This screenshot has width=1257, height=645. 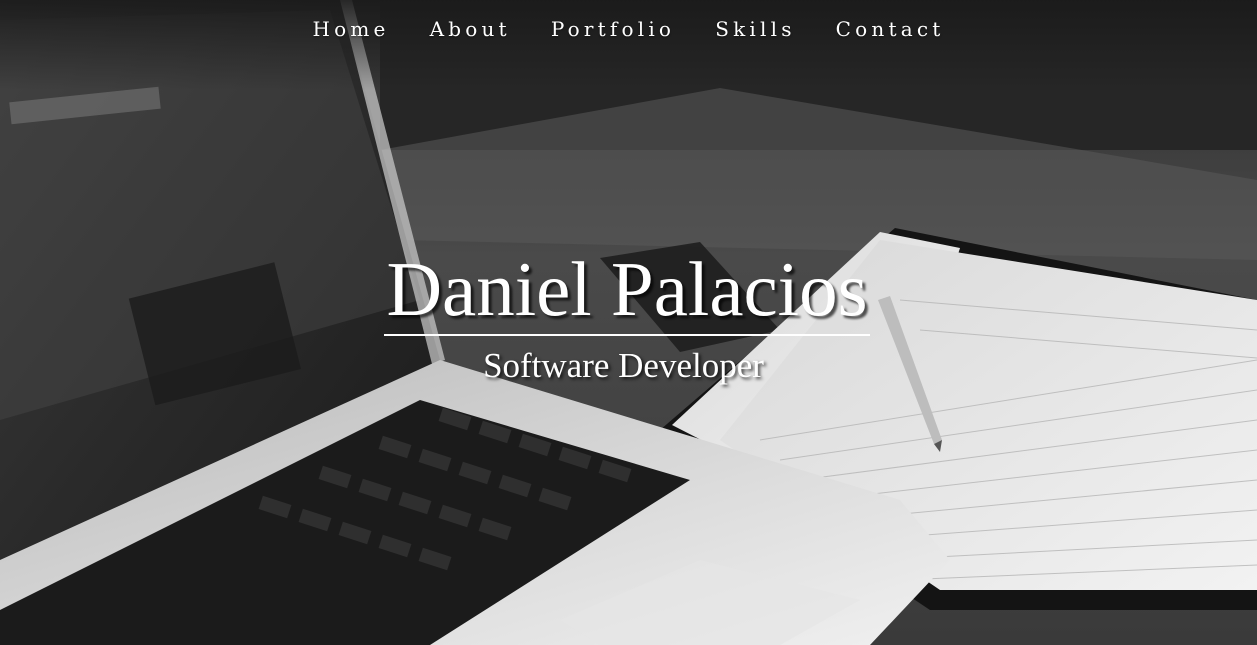 What do you see at coordinates (890, 29) in the screenshot?
I see `nav-link-contact: Contact` at bounding box center [890, 29].